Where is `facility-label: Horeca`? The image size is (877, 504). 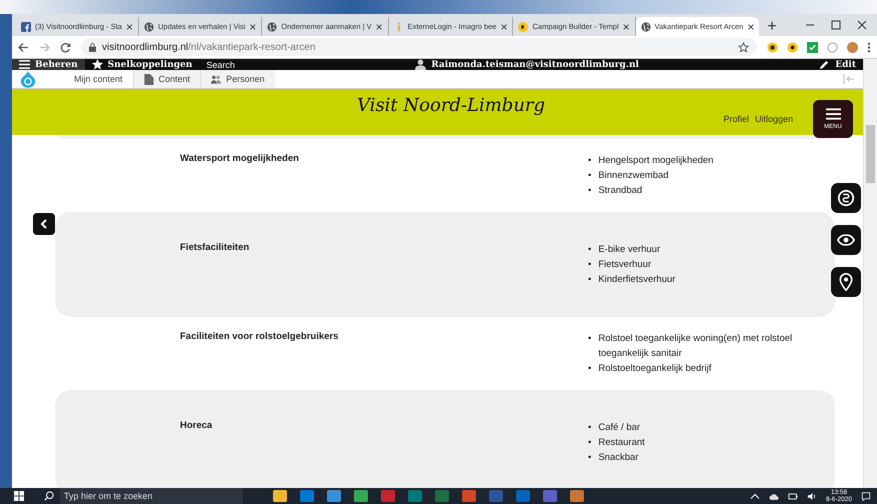
facility-label: Horeca is located at coordinates (196, 426).